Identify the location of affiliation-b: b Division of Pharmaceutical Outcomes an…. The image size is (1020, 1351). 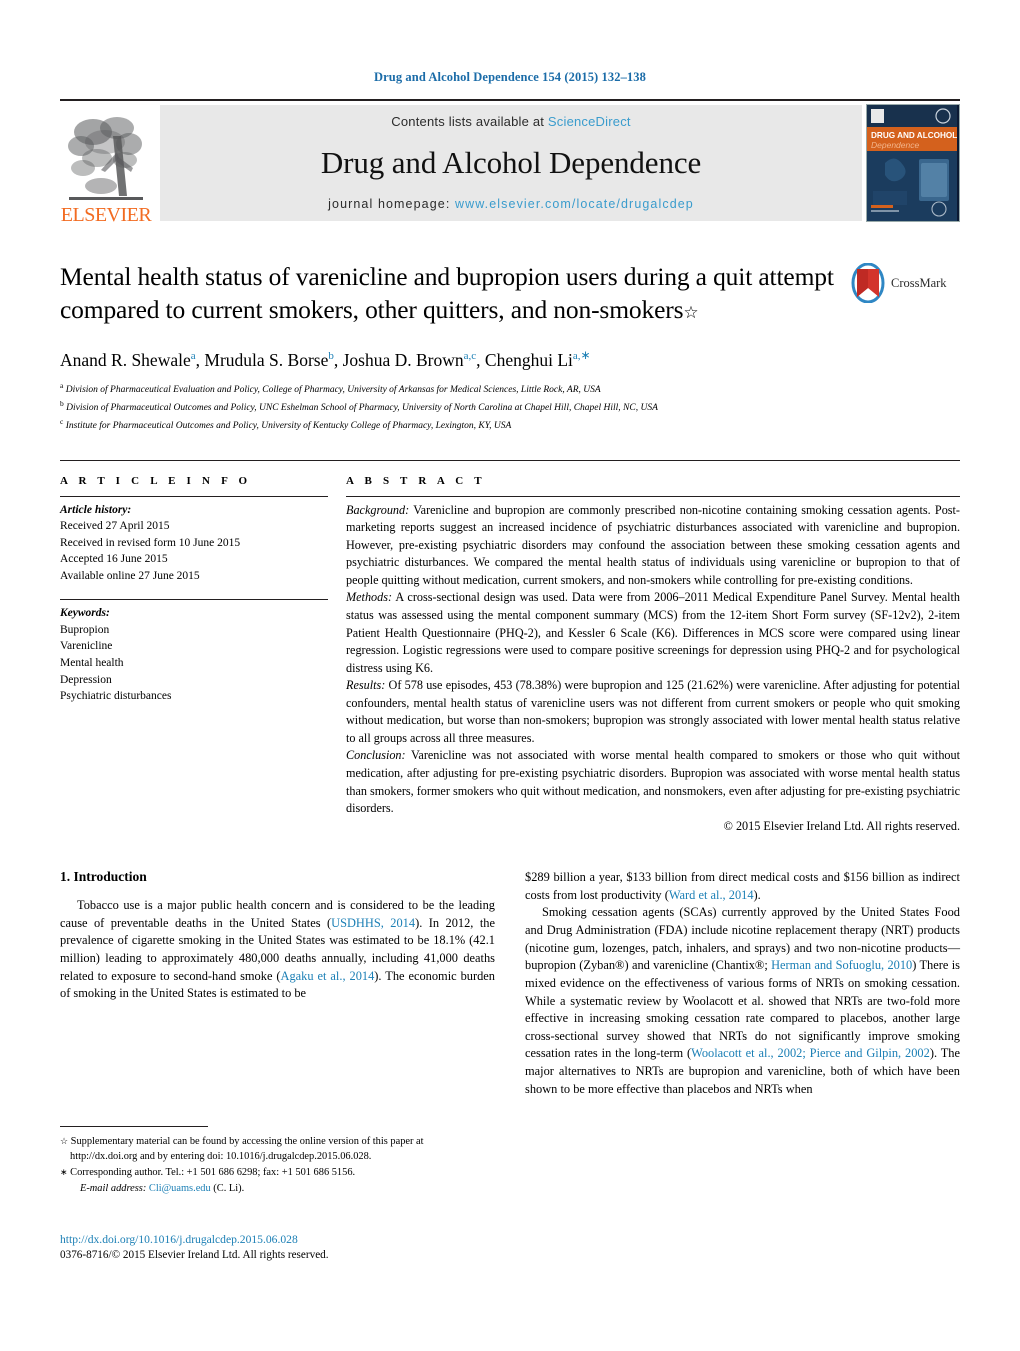
(510, 407).